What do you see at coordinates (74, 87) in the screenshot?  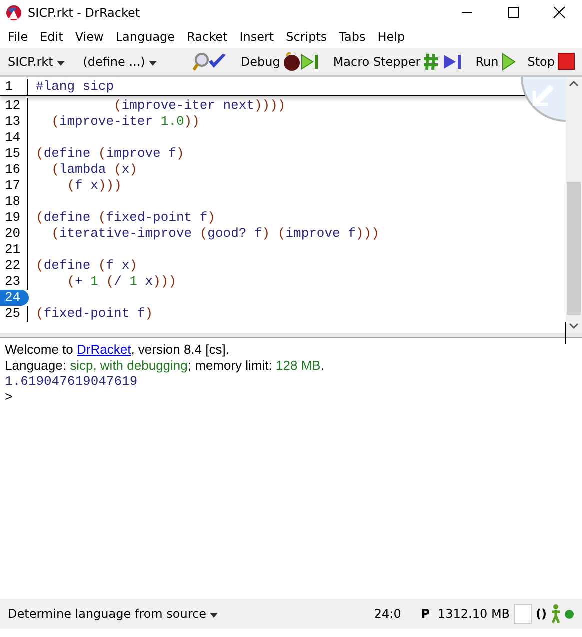 I see `code-line: #lang sicp` at bounding box center [74, 87].